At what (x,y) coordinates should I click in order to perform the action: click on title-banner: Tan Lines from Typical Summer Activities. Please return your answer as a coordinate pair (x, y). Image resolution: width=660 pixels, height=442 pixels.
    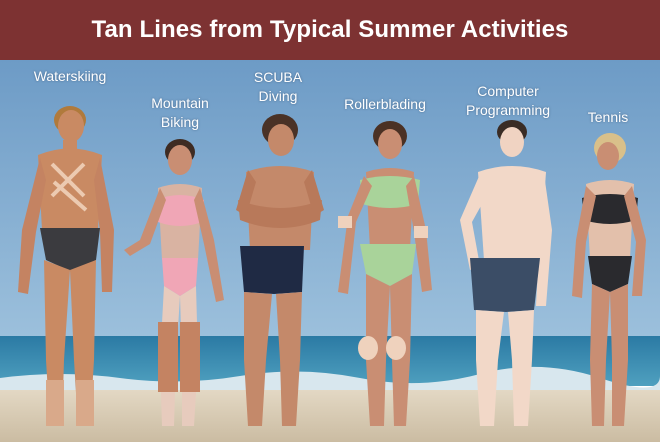
    Looking at the image, I should click on (330, 30).